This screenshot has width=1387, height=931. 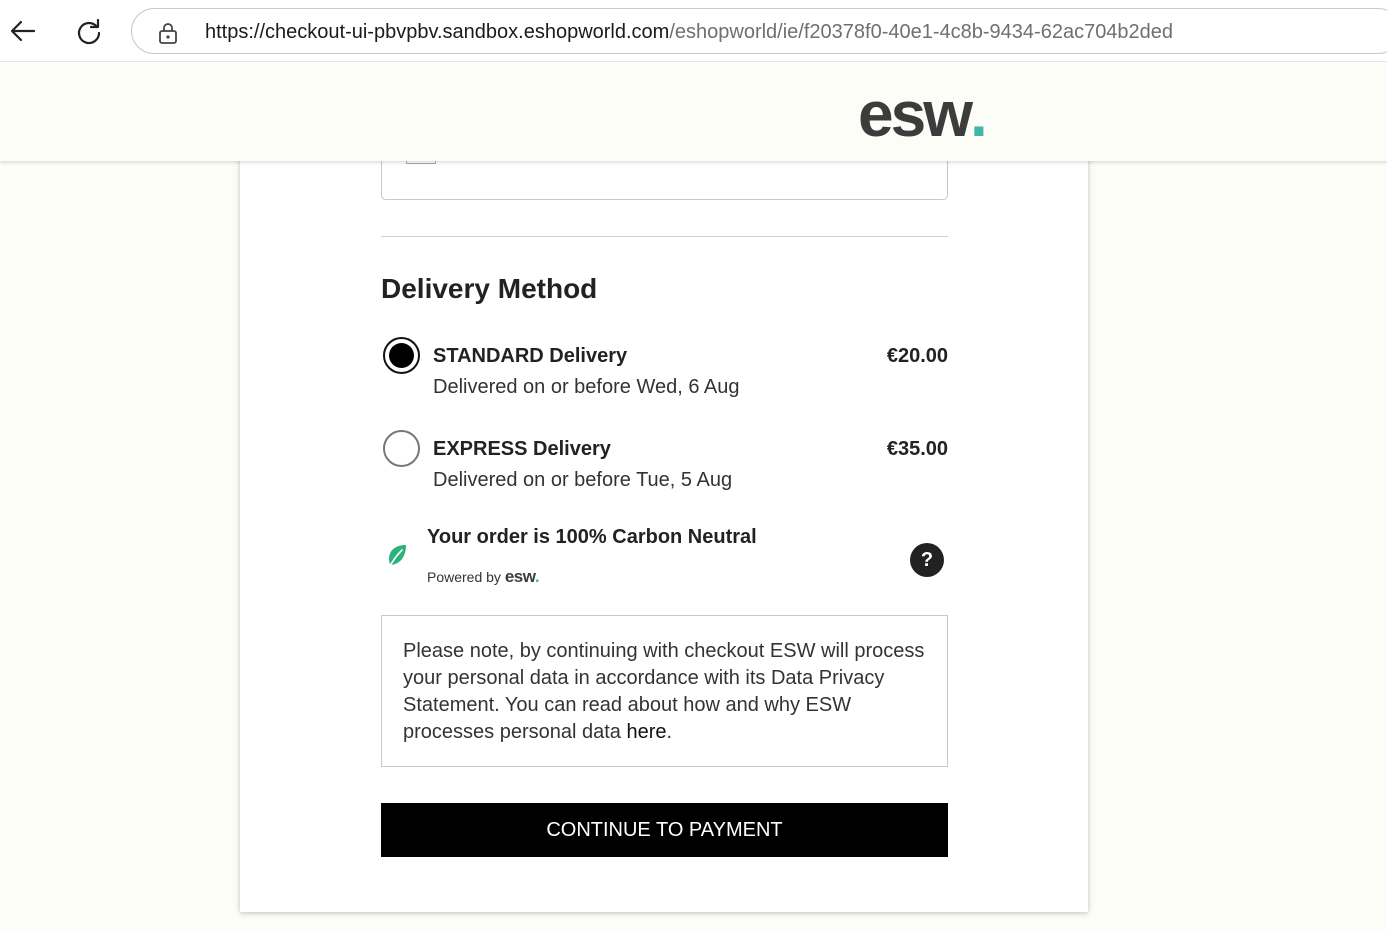 What do you see at coordinates (693, 111) in the screenshot?
I see `site-header: esw.` at bounding box center [693, 111].